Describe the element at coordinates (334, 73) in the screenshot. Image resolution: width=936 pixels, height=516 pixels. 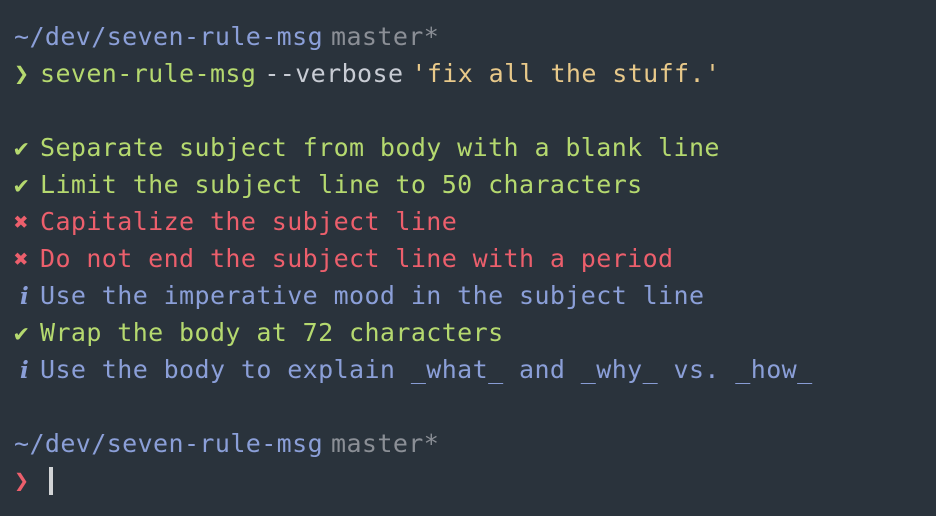
I see `command-flag: --verbose` at that location.